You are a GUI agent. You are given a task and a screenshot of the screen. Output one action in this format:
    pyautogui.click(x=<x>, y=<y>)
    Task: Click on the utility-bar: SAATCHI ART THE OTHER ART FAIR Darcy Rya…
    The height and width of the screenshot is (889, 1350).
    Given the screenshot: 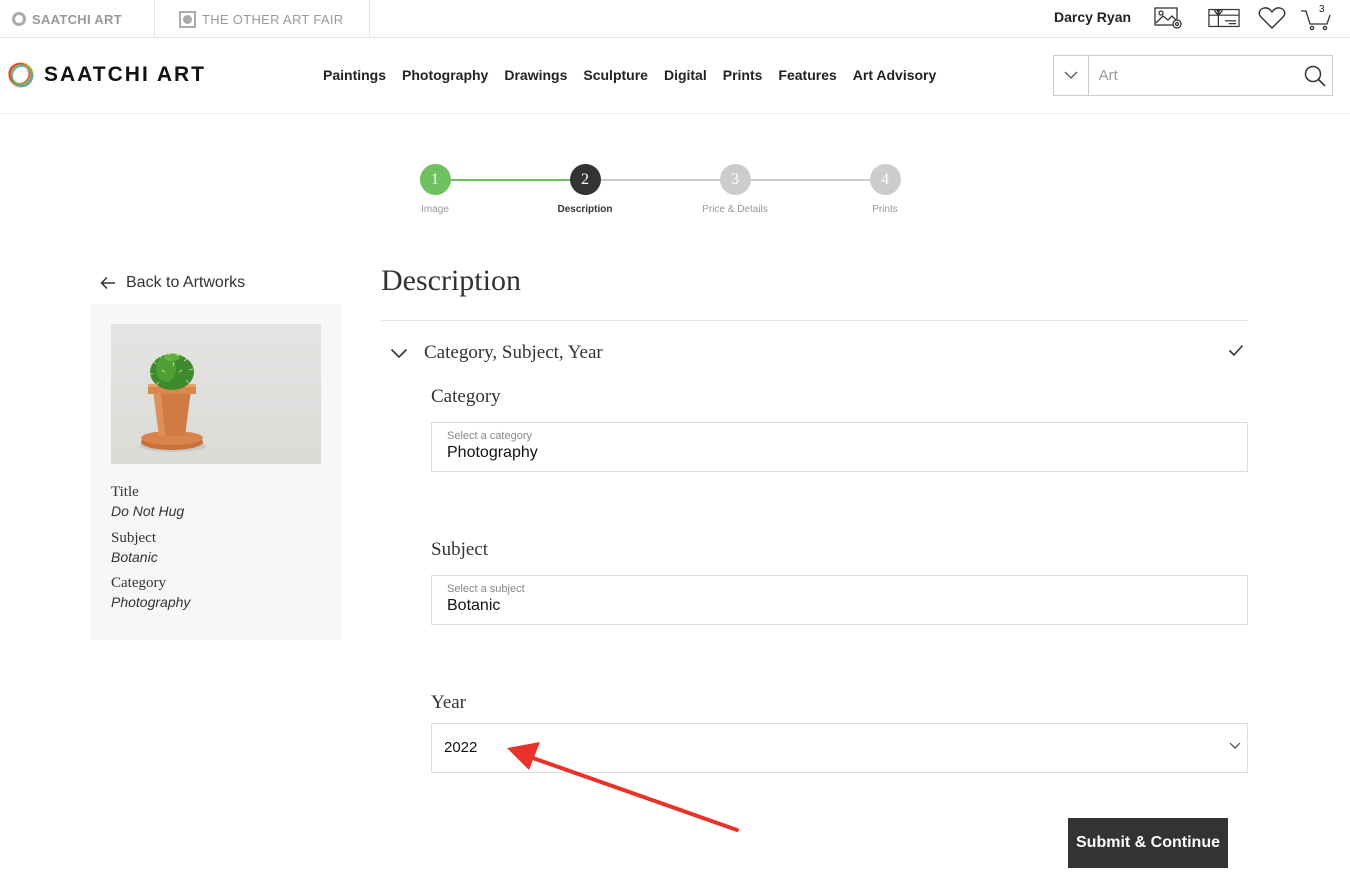 What is the action you would take?
    pyautogui.click(x=675, y=19)
    